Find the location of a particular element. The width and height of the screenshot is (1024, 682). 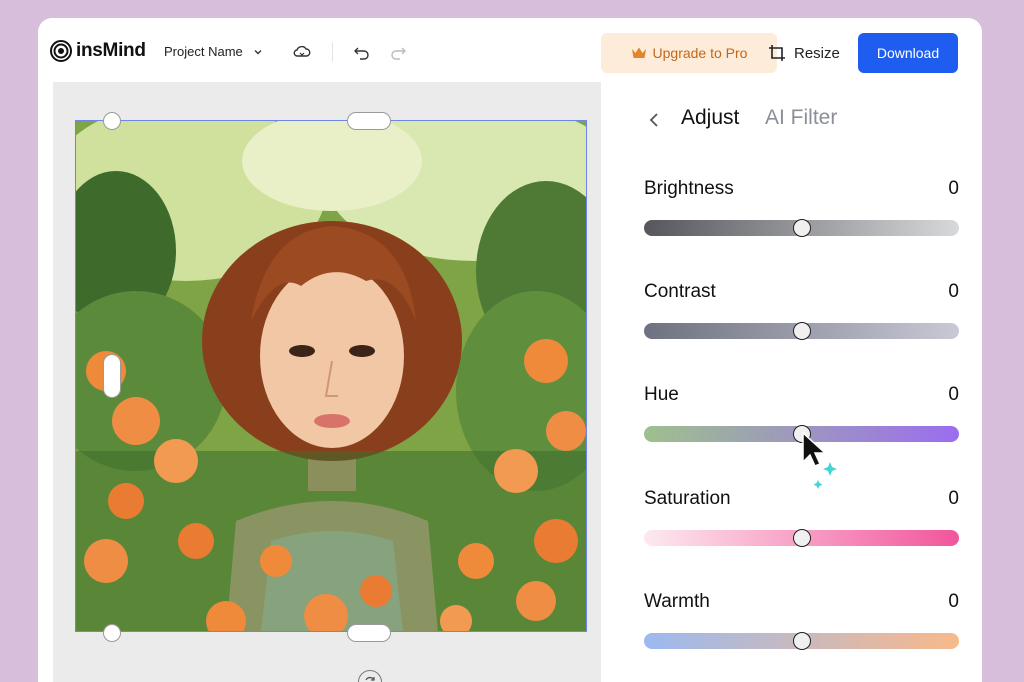

tab-ai-filter: AI Filter is located at coordinates (801, 118).